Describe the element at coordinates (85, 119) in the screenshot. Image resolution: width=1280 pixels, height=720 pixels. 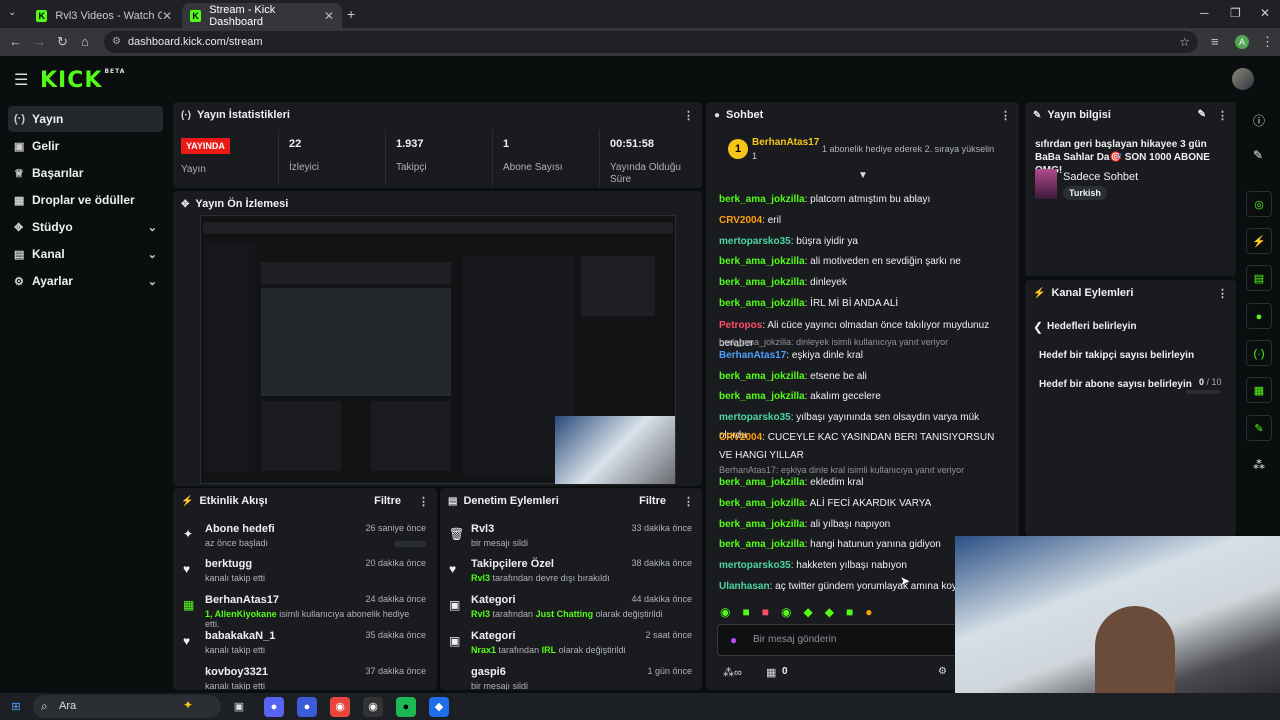
I see `sidebar-item-yayin: (·) Yayın` at that location.